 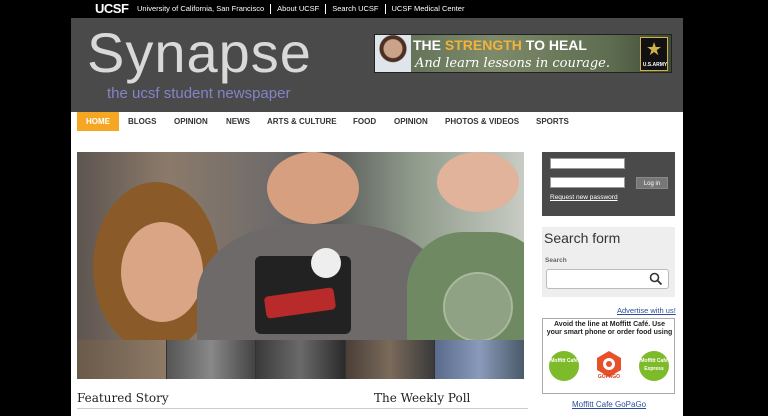 What do you see at coordinates (482, 121) in the screenshot?
I see `nav-photos-videos: PHOTOS & VIDEOS` at bounding box center [482, 121].